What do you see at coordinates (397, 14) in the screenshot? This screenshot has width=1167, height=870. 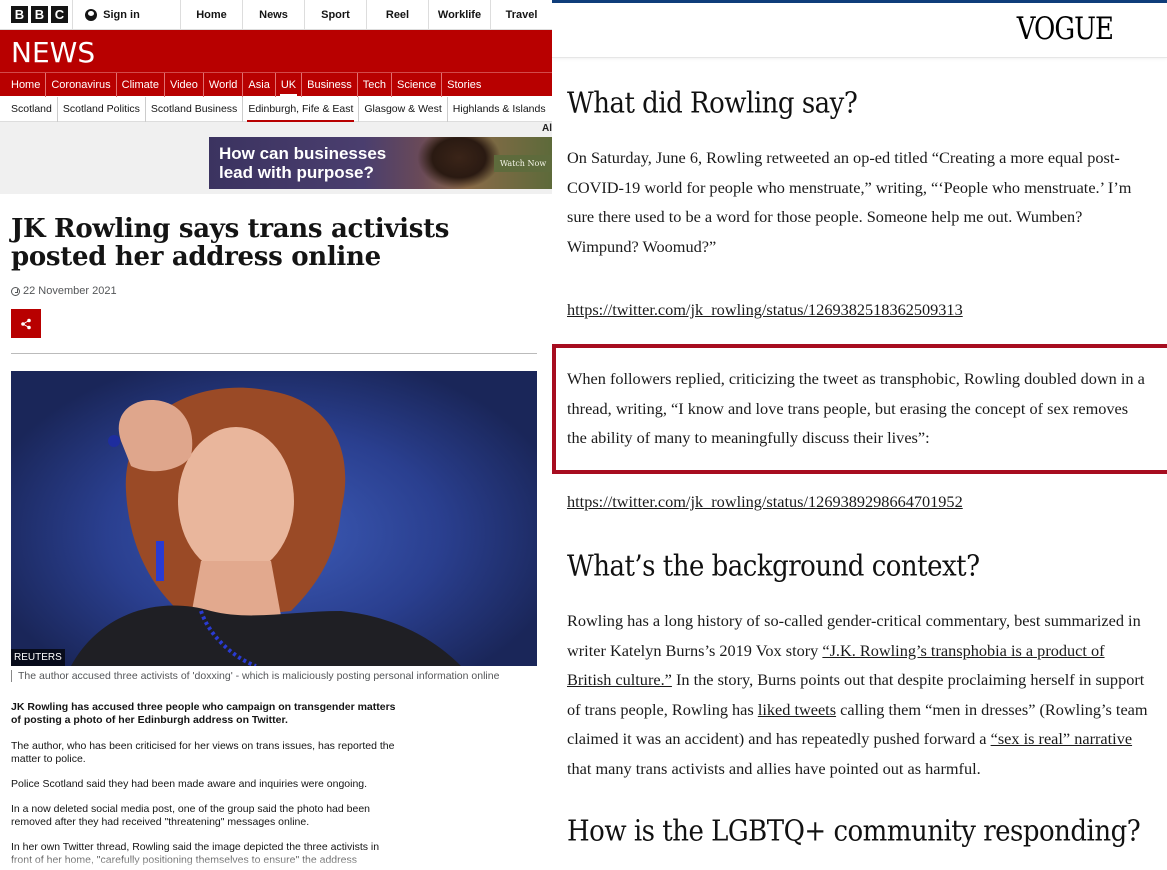 I see `top-nav-reel: Reel` at bounding box center [397, 14].